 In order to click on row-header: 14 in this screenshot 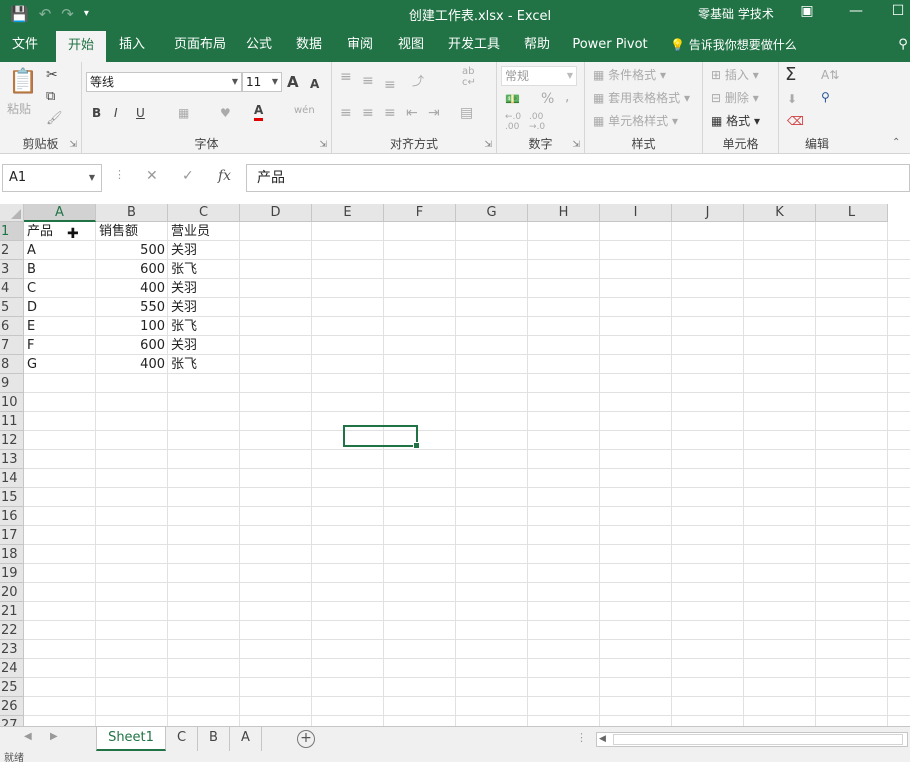, I will do `click(12, 478)`.